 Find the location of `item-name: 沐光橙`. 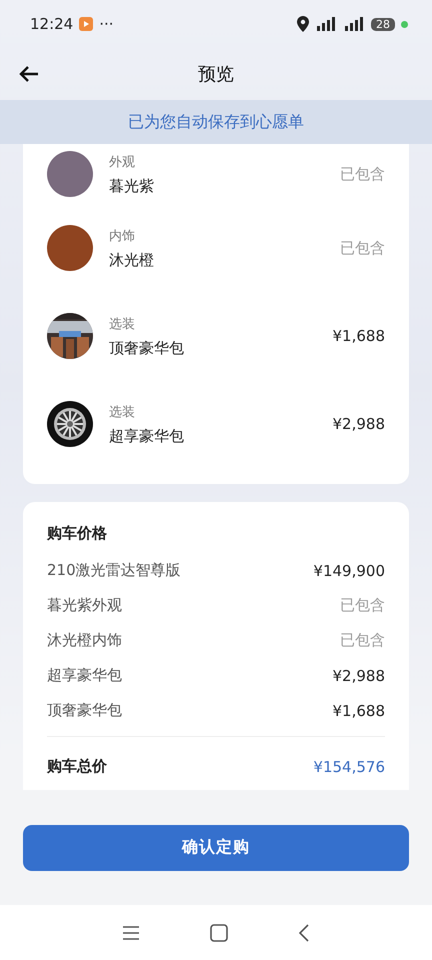

item-name: 沐光橙 is located at coordinates (132, 260).